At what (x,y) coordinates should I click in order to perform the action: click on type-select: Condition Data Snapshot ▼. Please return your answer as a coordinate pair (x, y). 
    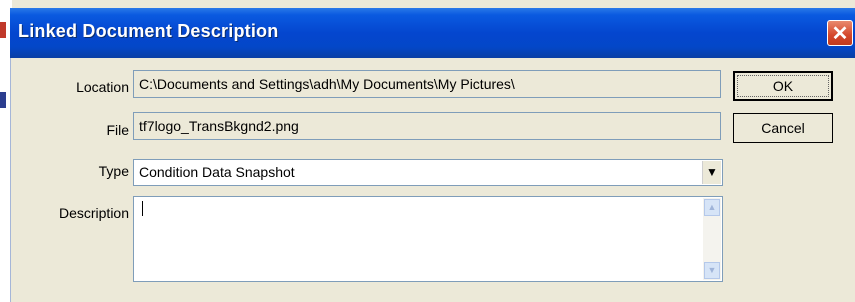
    Looking at the image, I should click on (428, 172).